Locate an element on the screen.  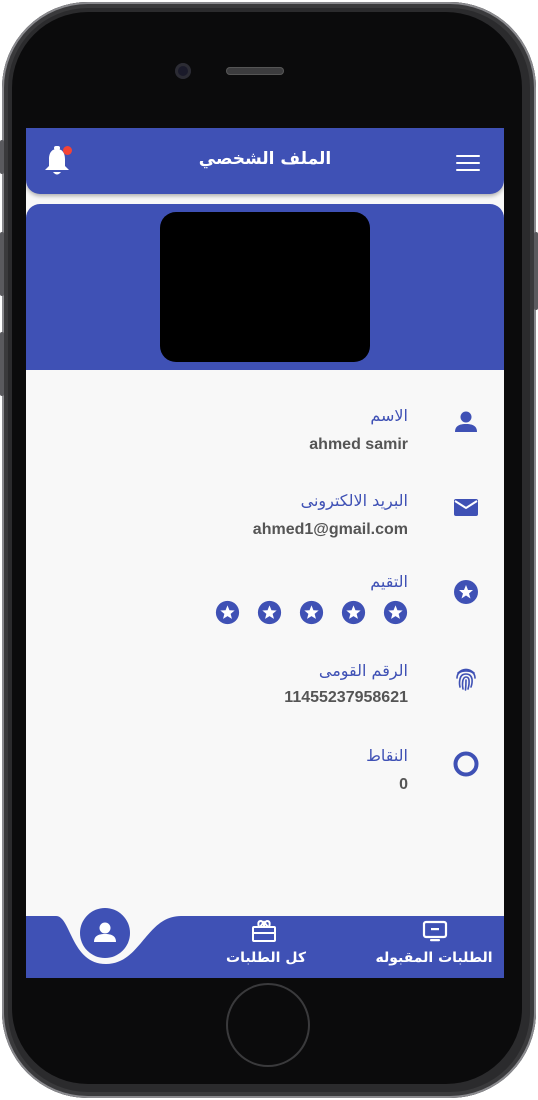
monitor-icon is located at coordinates (435, 932).